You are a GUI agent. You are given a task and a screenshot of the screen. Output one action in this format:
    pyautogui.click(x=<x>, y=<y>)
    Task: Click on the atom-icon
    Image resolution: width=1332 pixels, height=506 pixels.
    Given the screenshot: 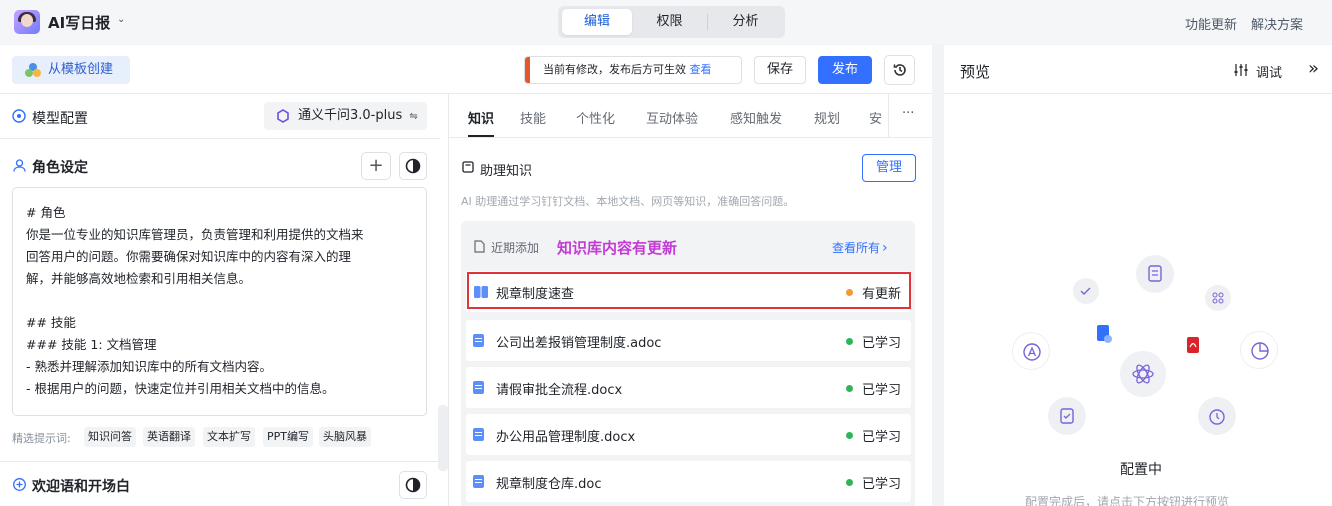 What is the action you would take?
    pyautogui.click(x=1143, y=374)
    